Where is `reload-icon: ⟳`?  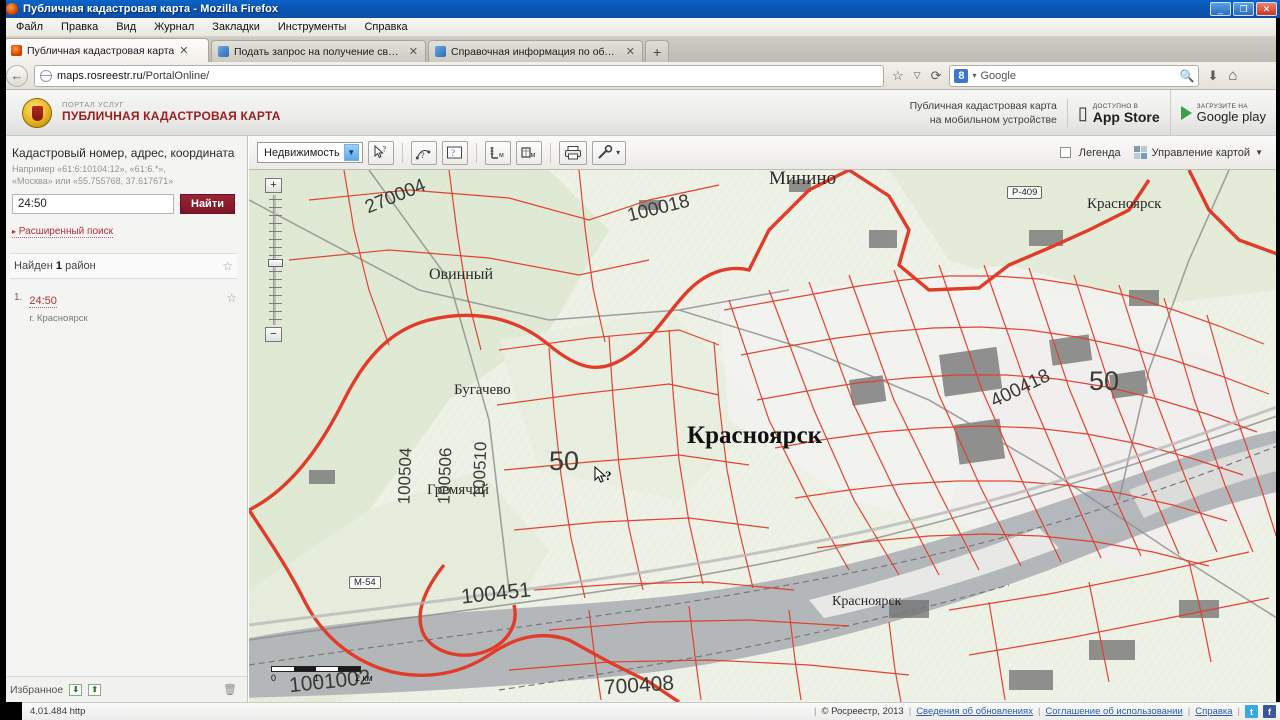 reload-icon: ⟳ is located at coordinates (936, 76).